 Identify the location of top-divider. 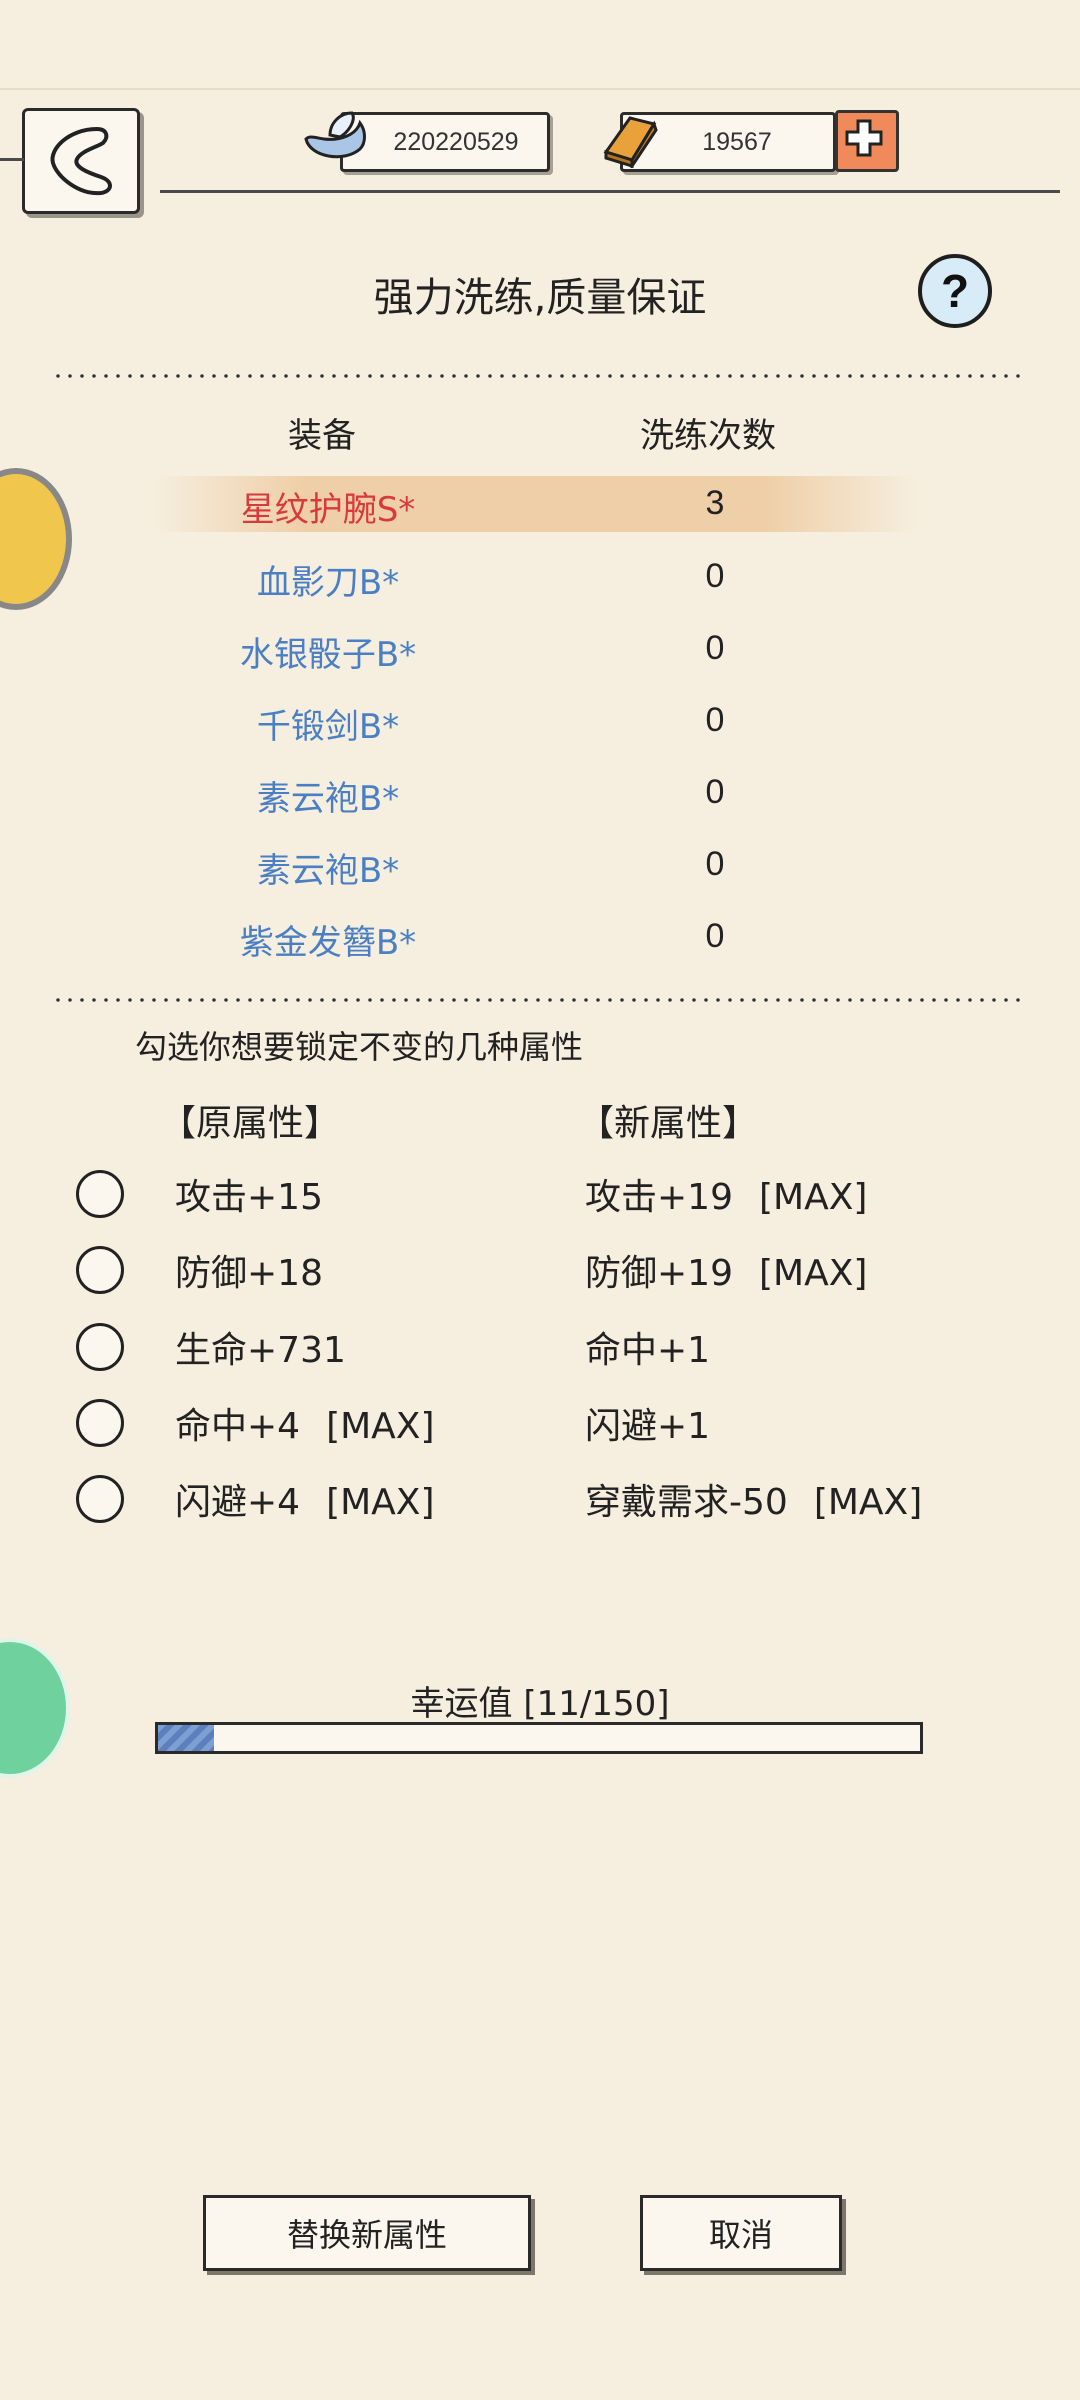
(540, 89).